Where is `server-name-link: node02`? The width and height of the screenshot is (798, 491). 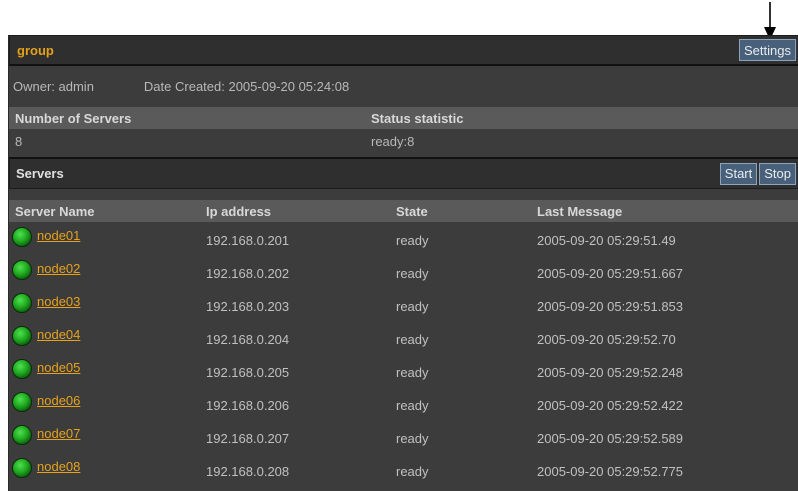
server-name-link: node02 is located at coordinates (58, 268).